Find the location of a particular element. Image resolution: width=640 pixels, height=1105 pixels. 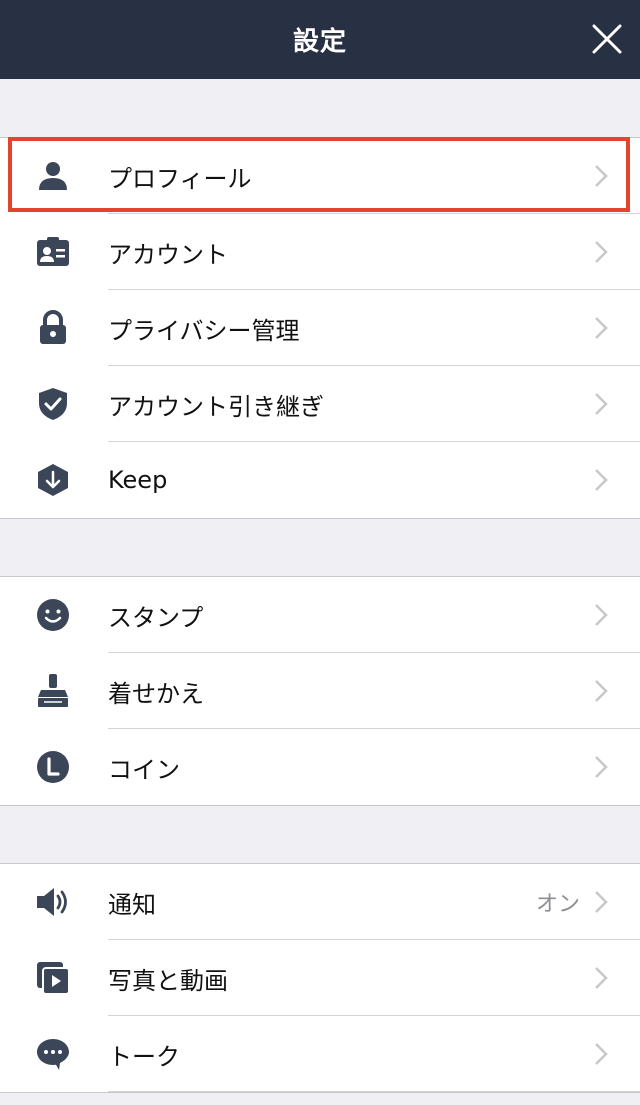

settings-item-label: 着せかえ is located at coordinates (156, 693).